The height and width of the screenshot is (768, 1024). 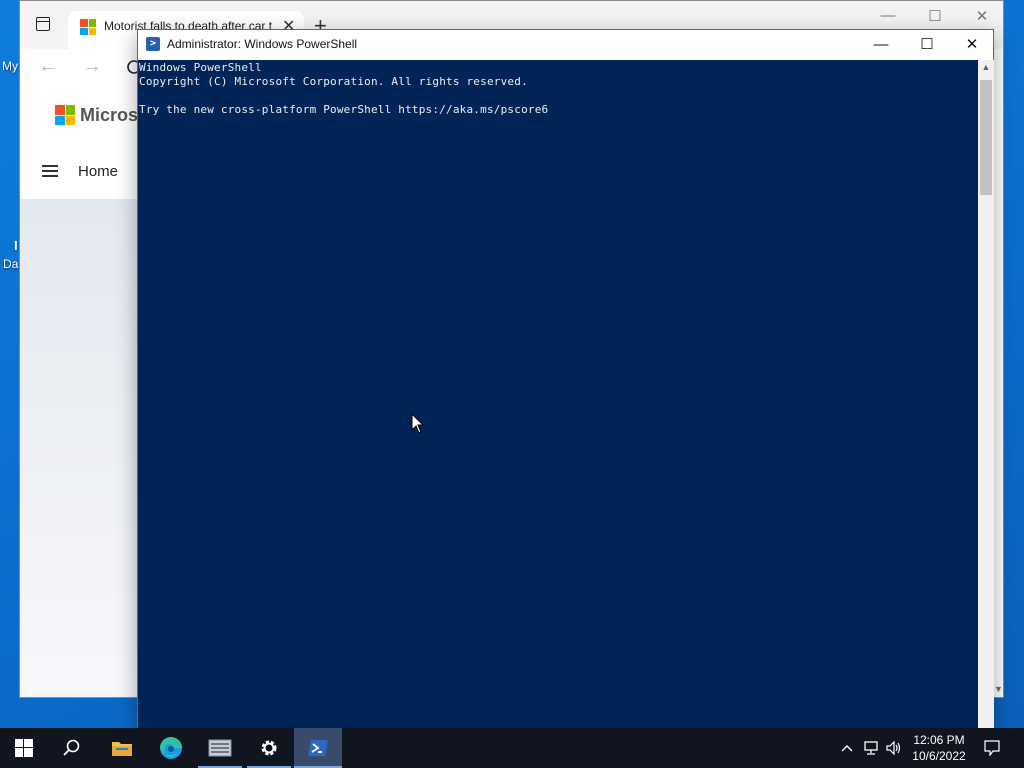 I want to click on microsoft-favicon-icon, so click(x=88, y=27).